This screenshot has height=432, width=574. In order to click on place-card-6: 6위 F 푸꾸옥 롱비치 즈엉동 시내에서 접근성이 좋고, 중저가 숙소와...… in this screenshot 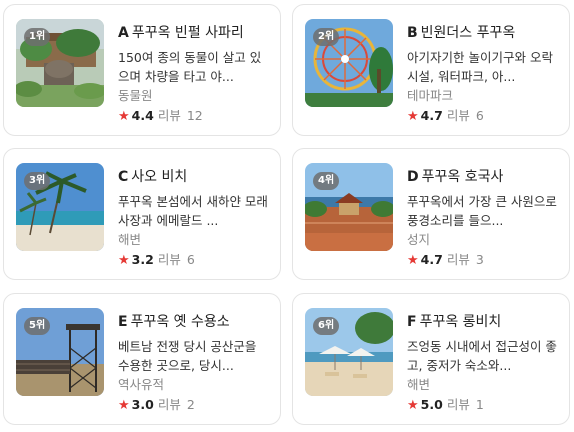, I will do `click(431, 359)`.